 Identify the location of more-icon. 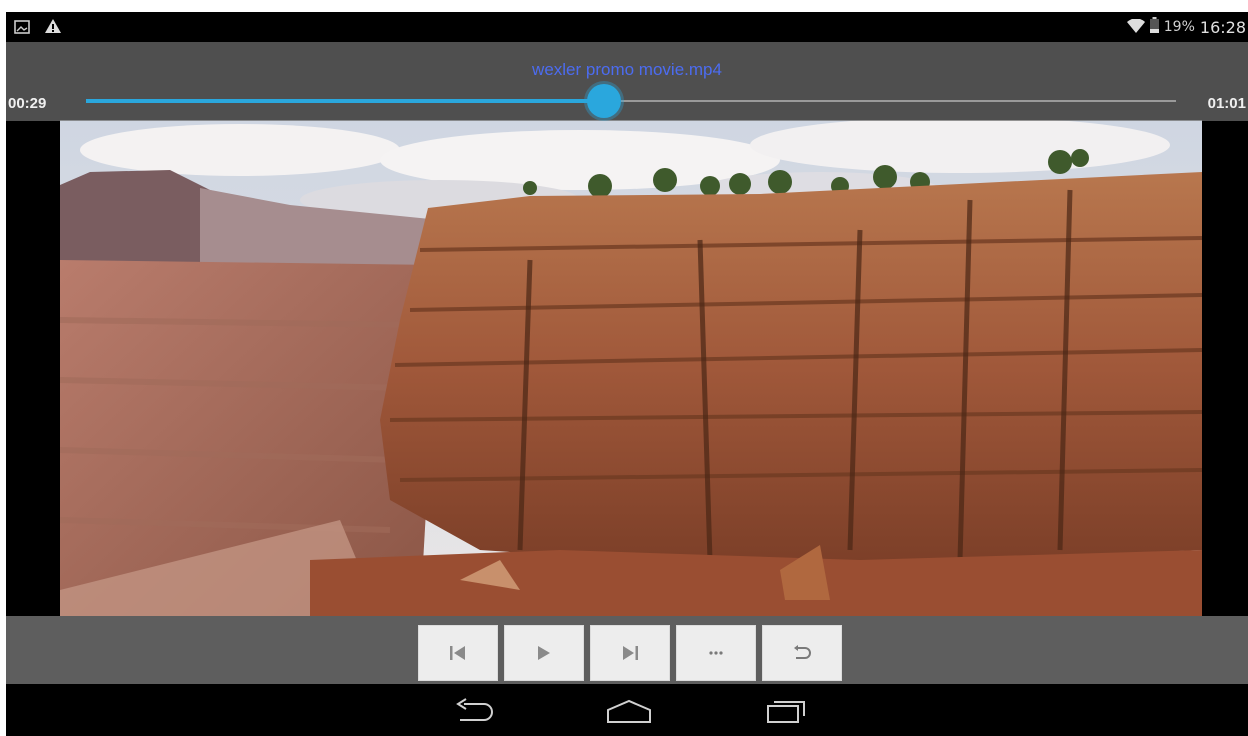
(716, 653).